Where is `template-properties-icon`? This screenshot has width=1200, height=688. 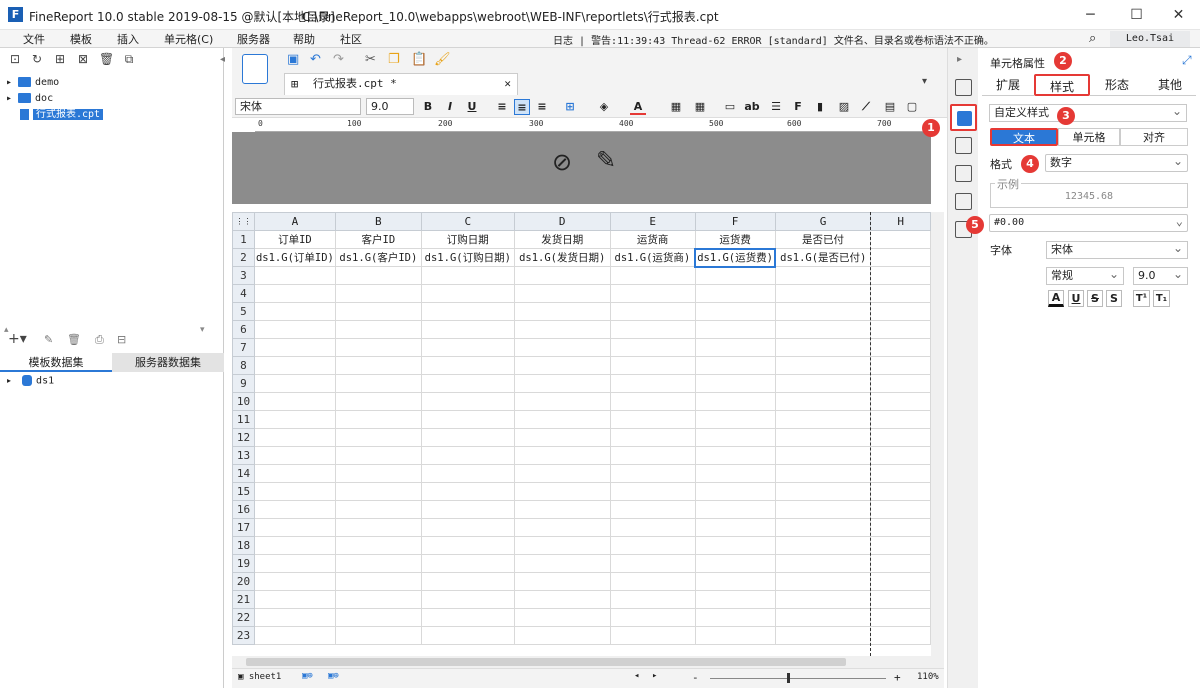 template-properties-icon is located at coordinates (963, 87).